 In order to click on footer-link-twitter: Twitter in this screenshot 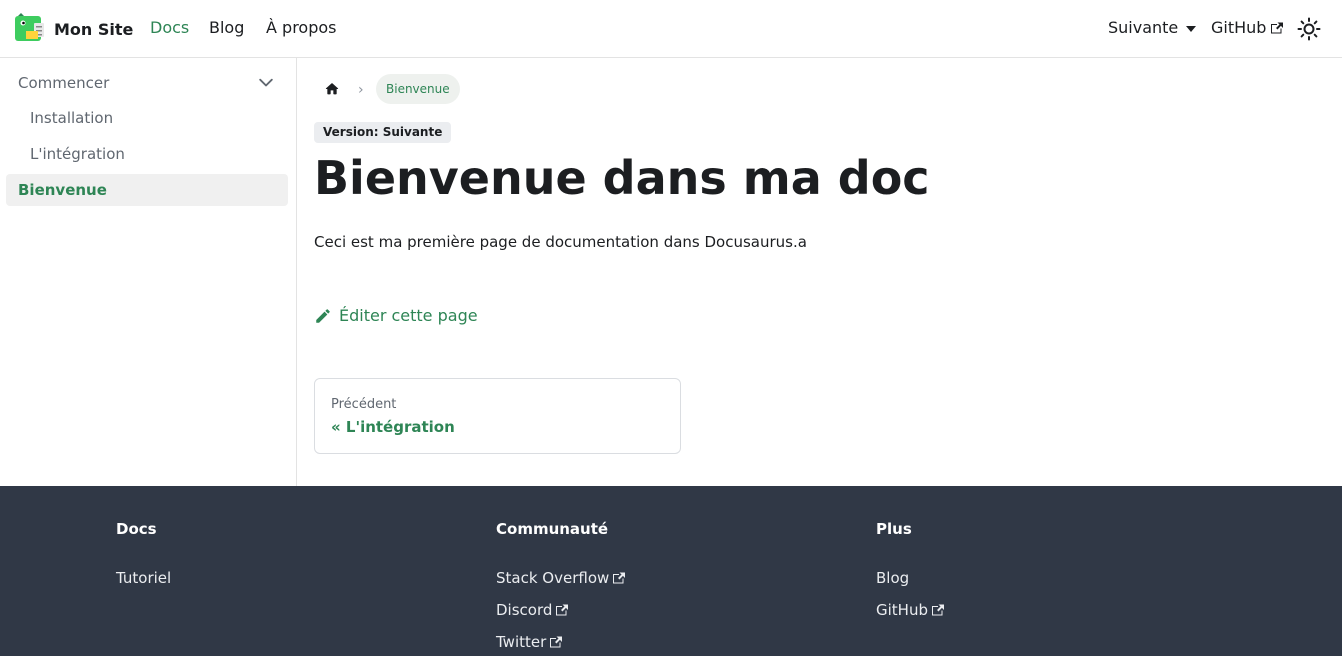, I will do `click(560, 642)`.